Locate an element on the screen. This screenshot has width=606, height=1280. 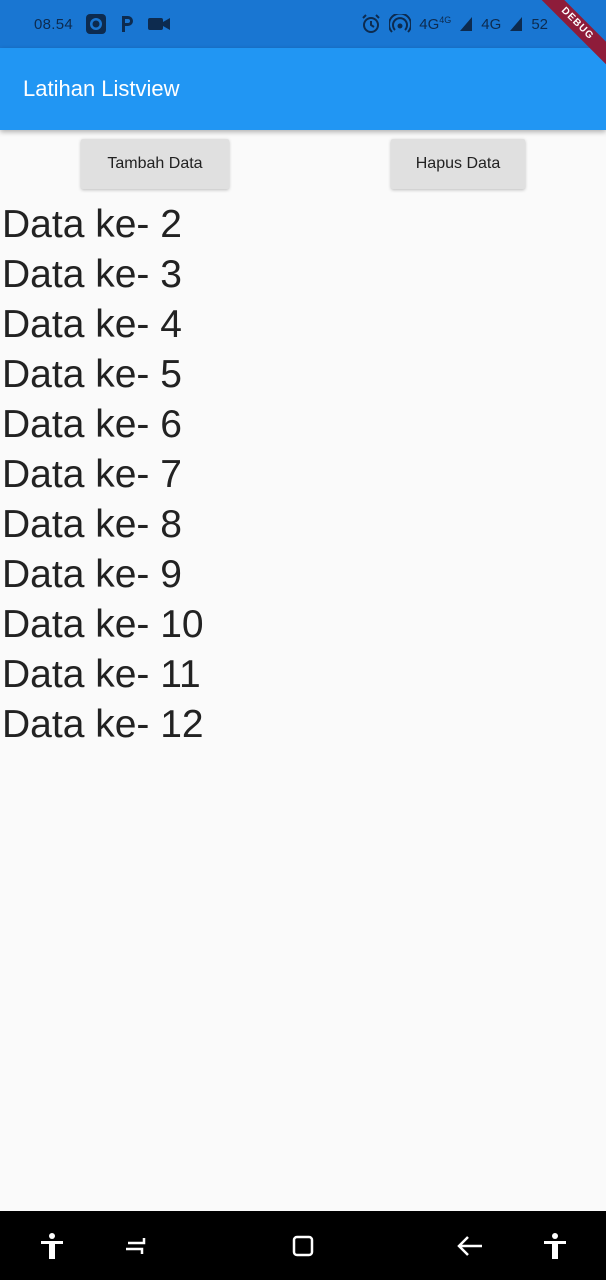
hotspot-icon is located at coordinates (400, 24).